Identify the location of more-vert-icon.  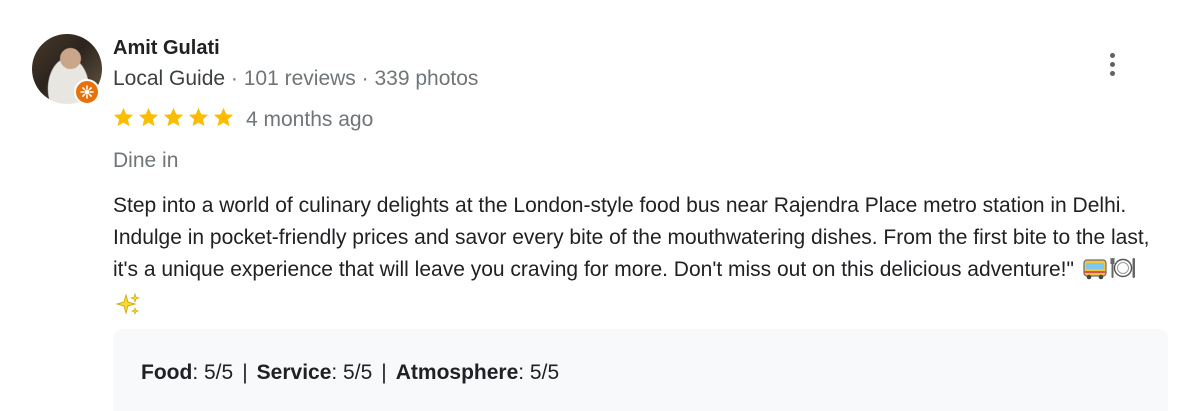
(1112, 55).